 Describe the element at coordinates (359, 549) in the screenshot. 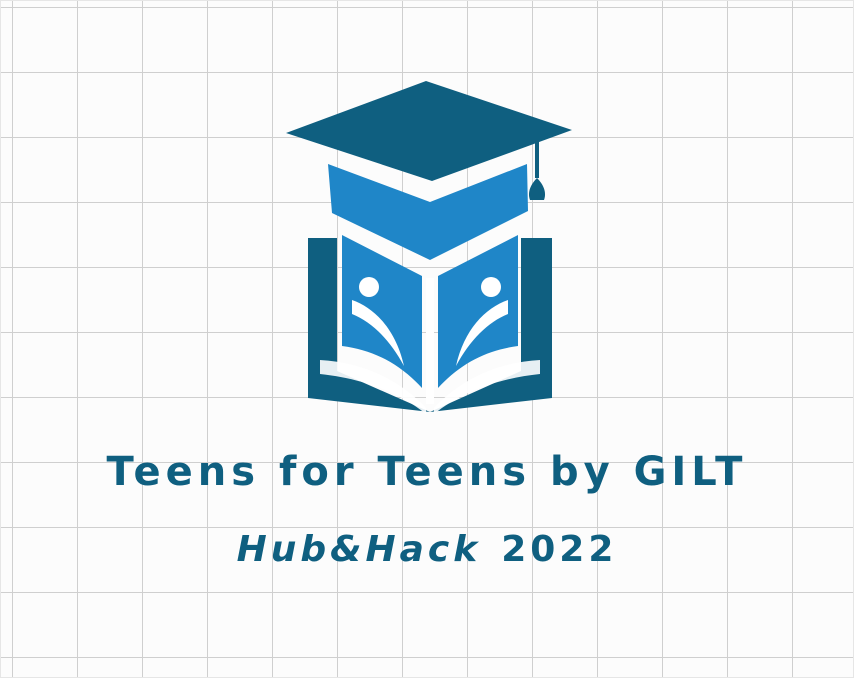

I see `event-name: Hub&Hack` at that location.